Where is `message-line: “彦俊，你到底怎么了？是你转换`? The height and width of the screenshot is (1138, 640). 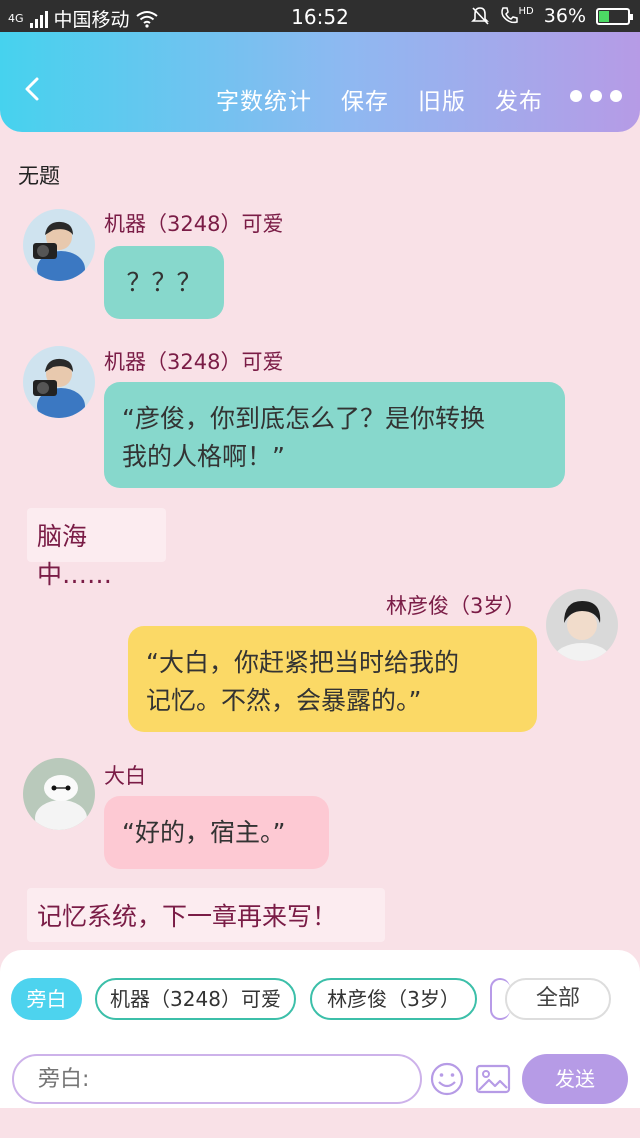
message-line: “彦俊，你到底怎么了？是你转换 is located at coordinates (303, 418).